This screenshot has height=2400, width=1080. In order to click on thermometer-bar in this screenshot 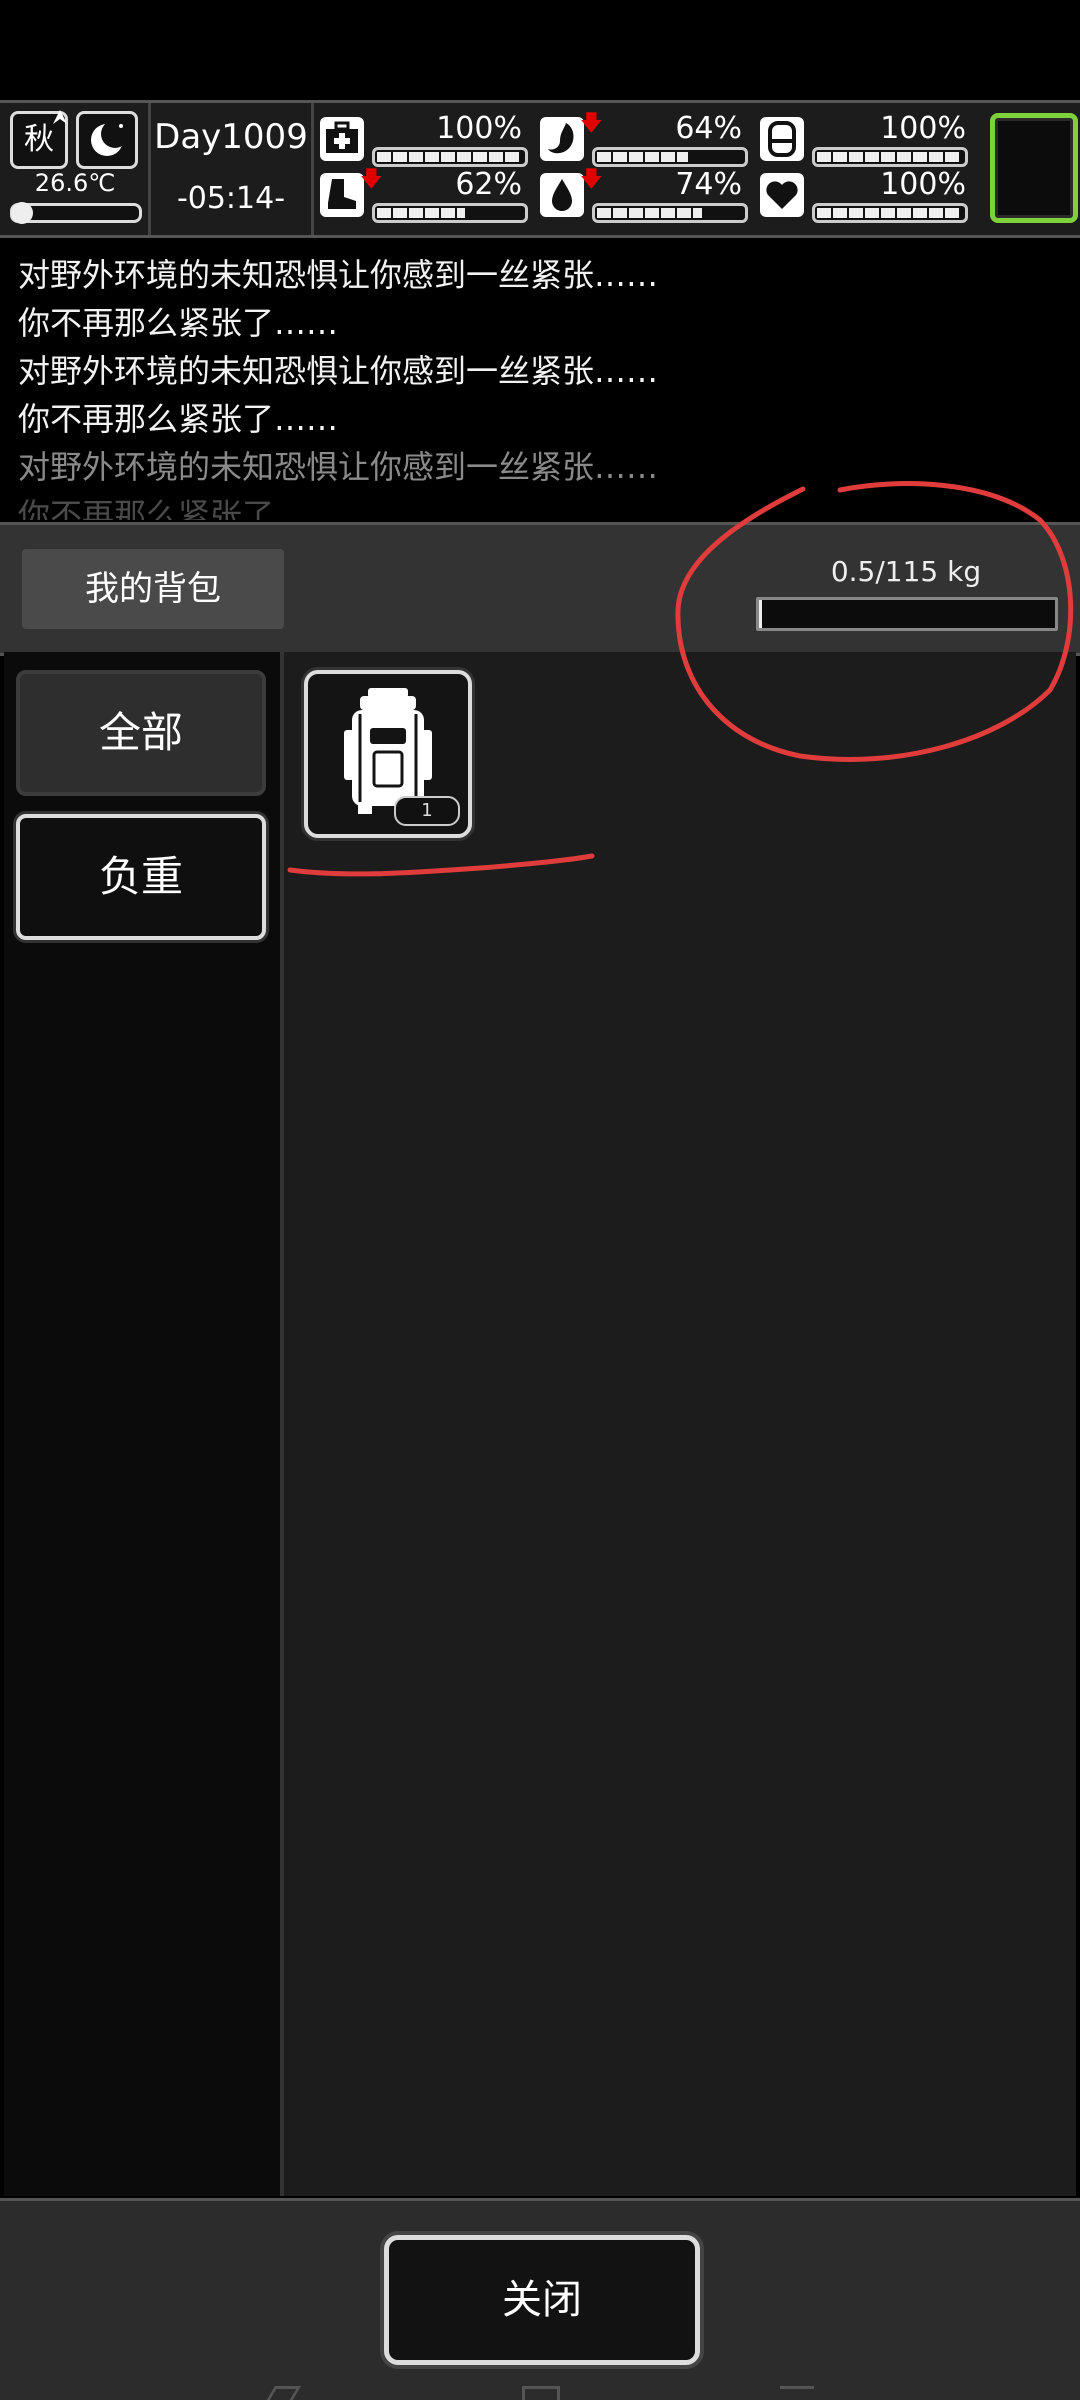, I will do `click(76, 213)`.